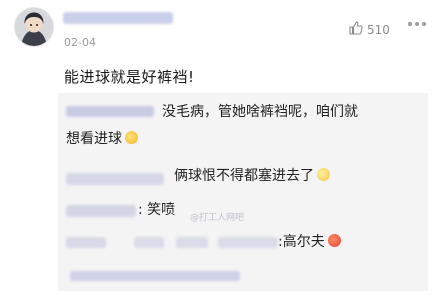  I want to click on red-face-icon, so click(334, 240).